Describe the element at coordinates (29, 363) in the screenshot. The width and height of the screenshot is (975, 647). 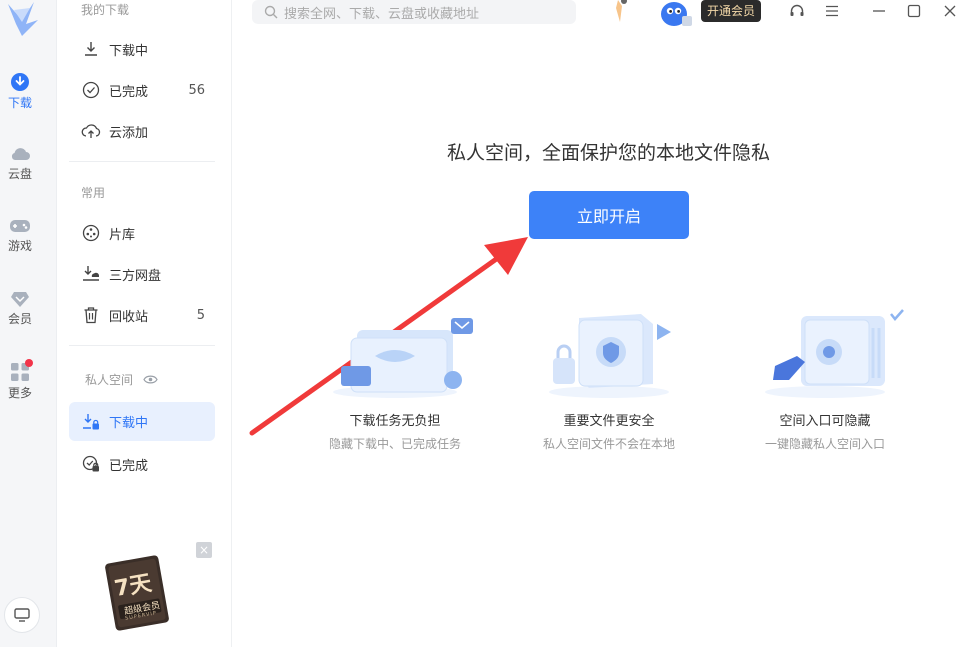
I see `notification-dot` at that location.